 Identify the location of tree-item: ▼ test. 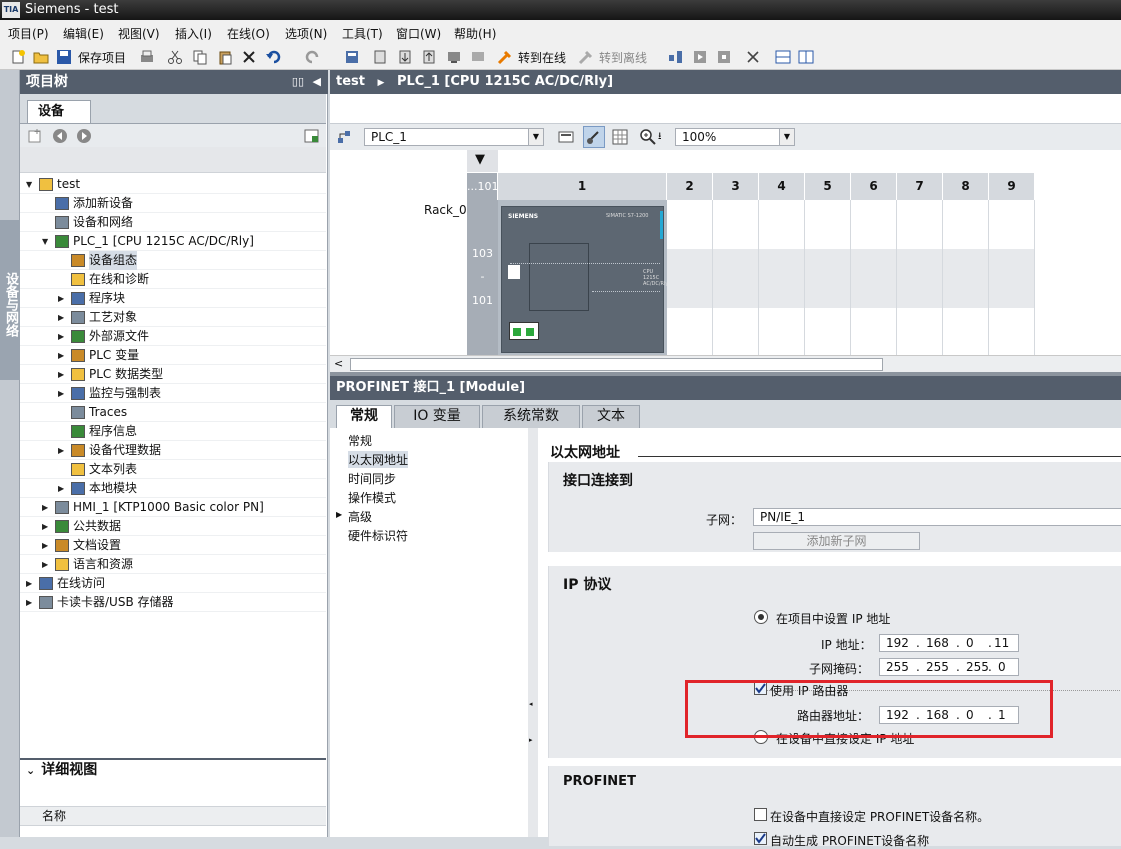
(173, 184).